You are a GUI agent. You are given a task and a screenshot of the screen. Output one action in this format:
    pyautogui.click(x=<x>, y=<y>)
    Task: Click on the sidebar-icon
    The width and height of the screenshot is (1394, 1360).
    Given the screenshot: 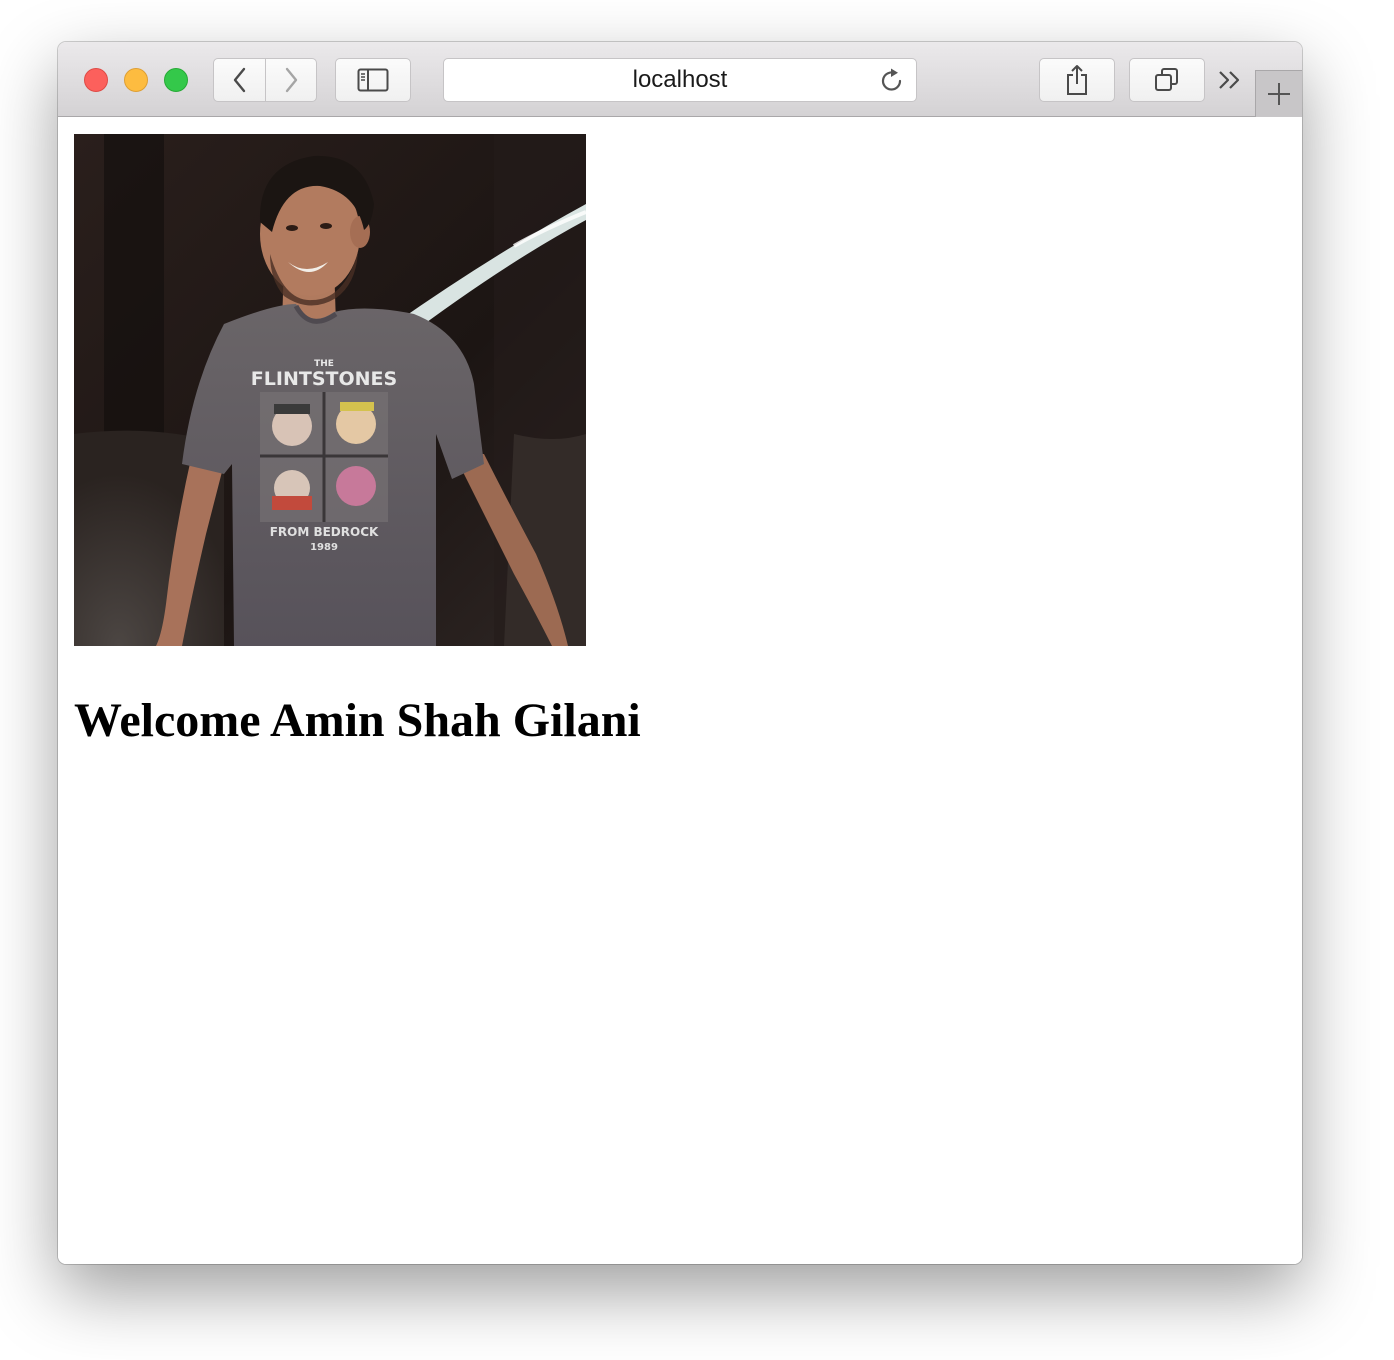 What is the action you would take?
    pyautogui.click(x=373, y=80)
    